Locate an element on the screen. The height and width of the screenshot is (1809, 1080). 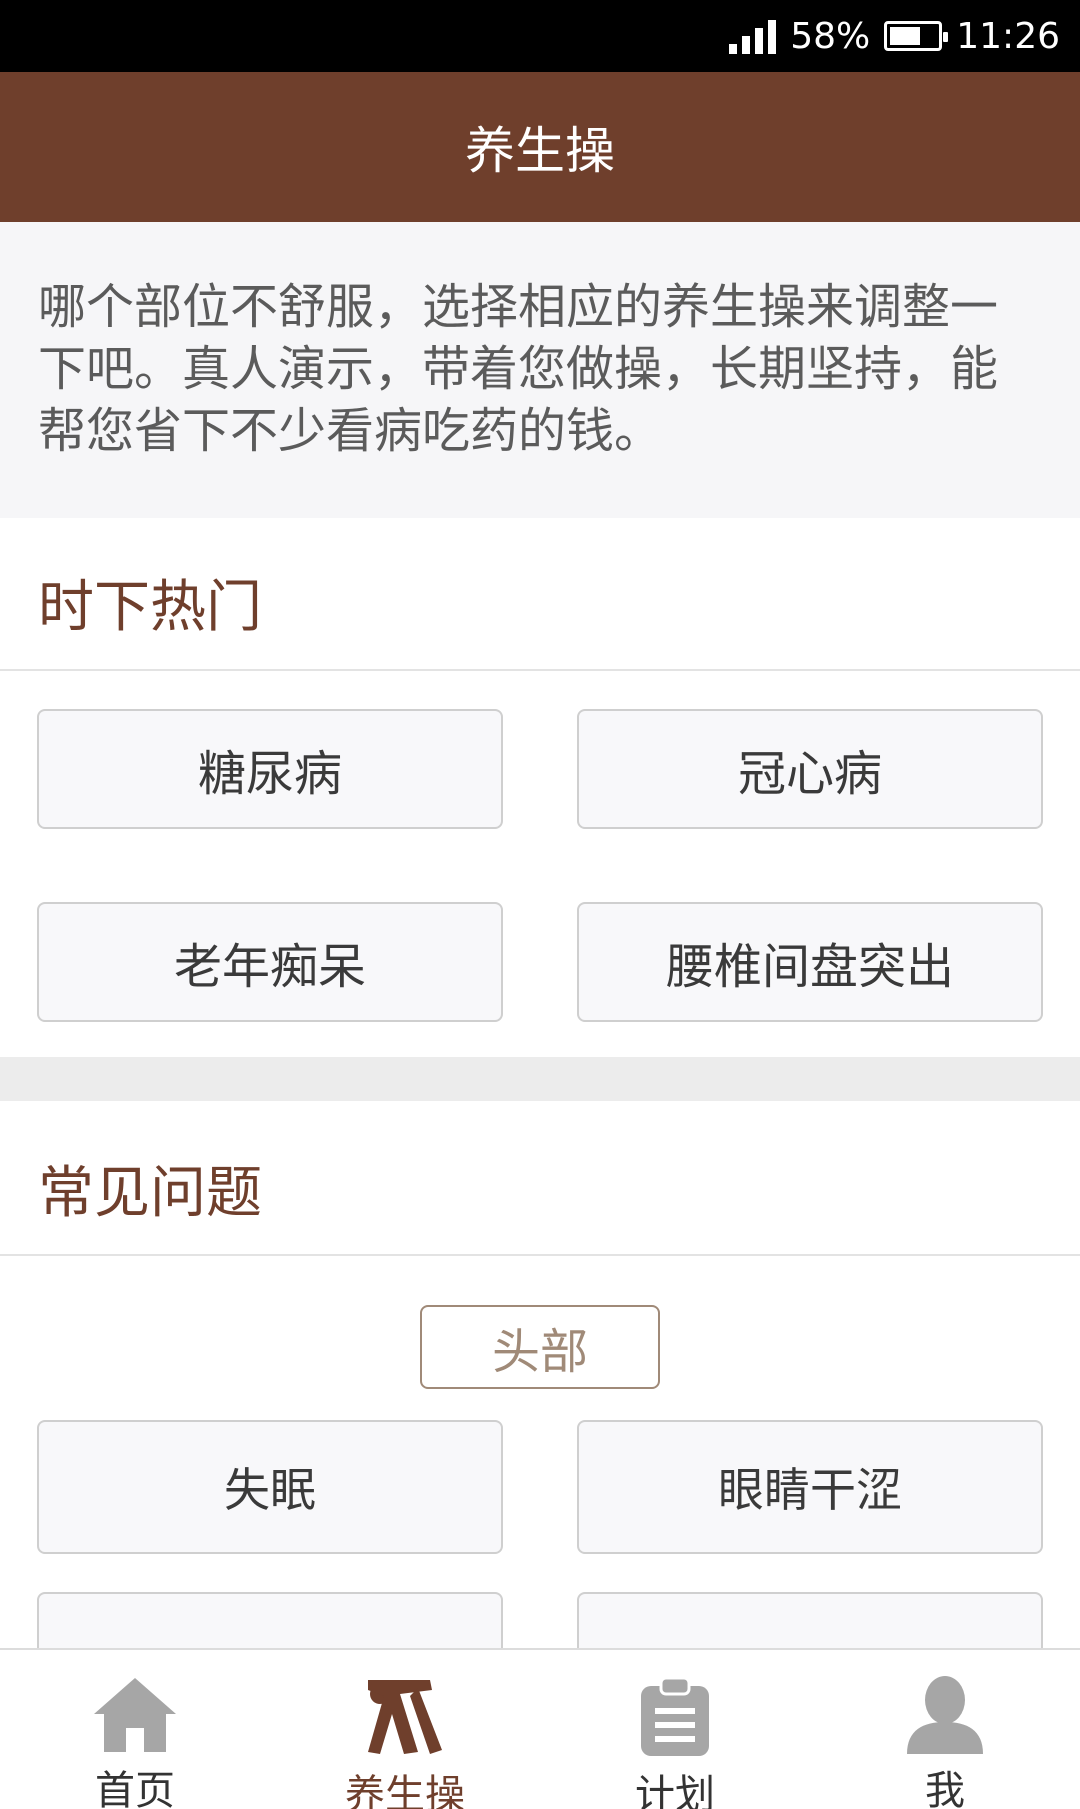
nav-item-plan: 计划 is located at coordinates (675, 1729).